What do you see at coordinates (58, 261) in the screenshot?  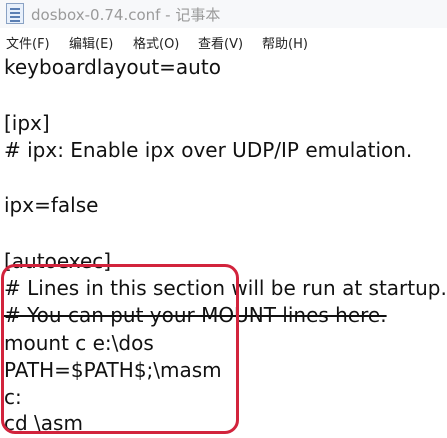 I see `editor-line: [autoexec]` at bounding box center [58, 261].